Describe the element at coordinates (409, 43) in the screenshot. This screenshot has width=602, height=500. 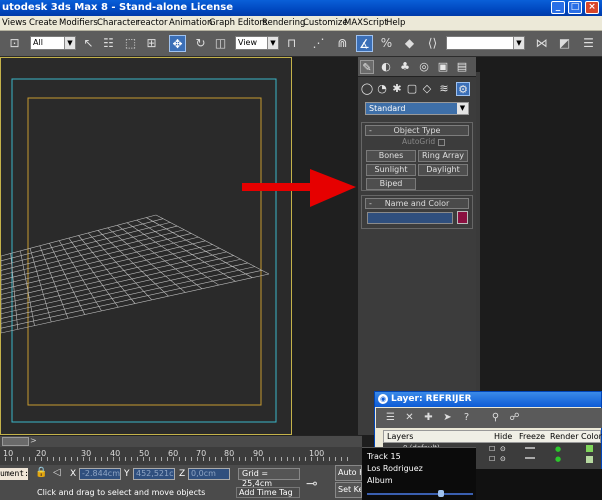
I see `spinner-snap-icon: ◆` at that location.